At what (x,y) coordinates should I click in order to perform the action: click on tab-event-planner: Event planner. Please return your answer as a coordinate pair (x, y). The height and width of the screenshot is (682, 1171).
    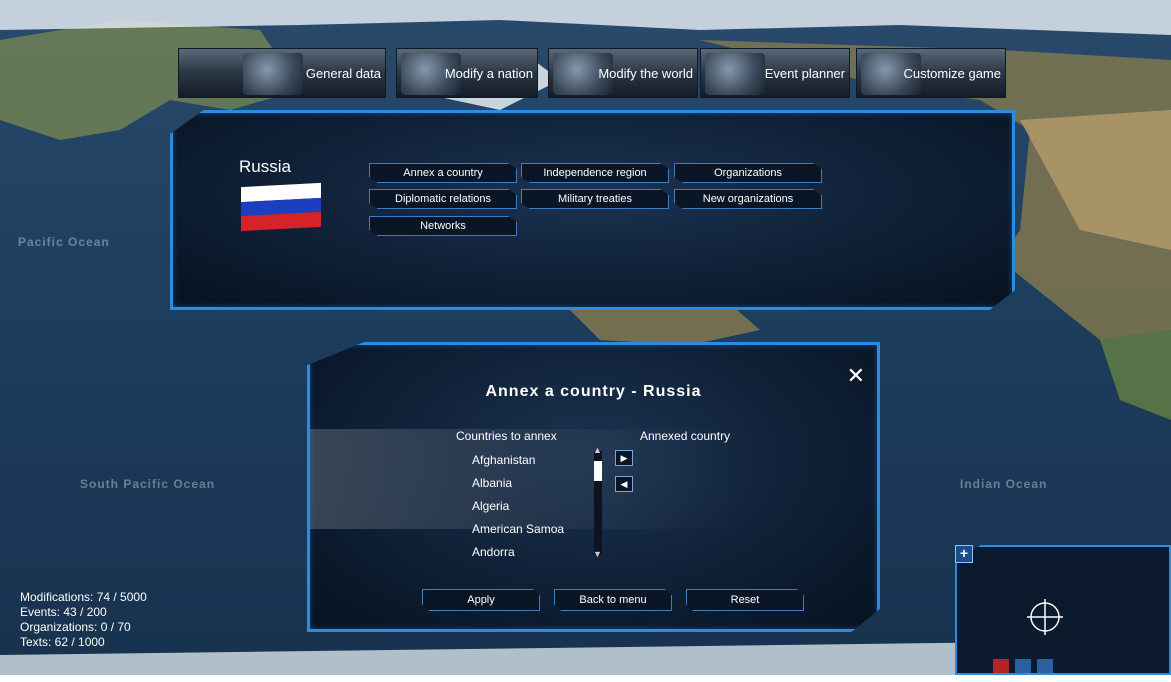
    Looking at the image, I should click on (775, 73).